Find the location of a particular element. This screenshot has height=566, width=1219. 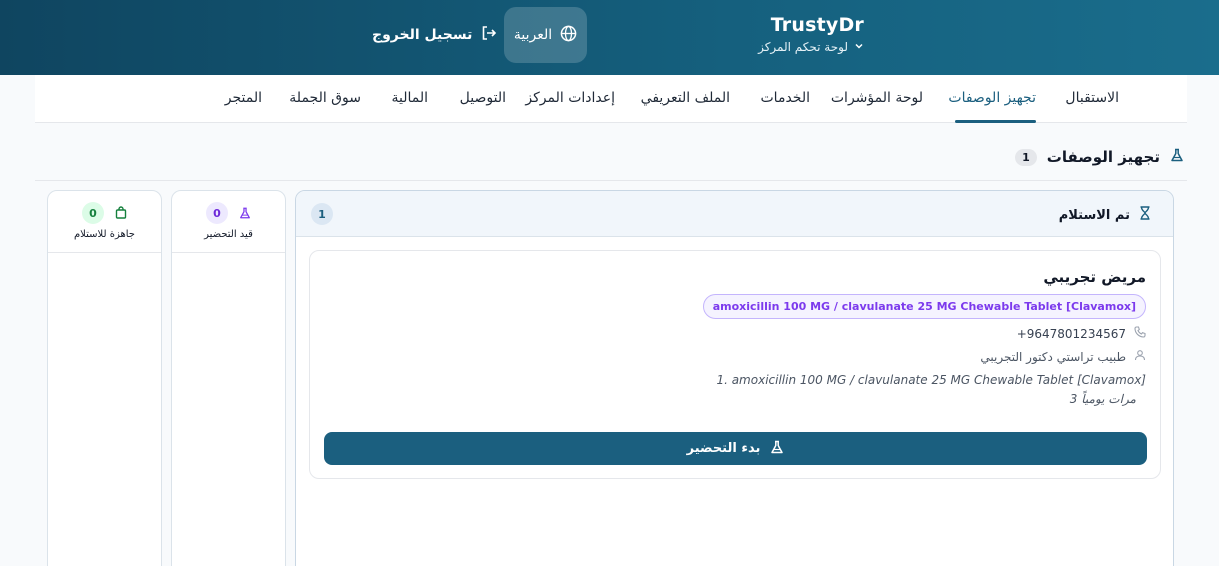

column-preparing-header: 0 قيد التحضير is located at coordinates (228, 222).